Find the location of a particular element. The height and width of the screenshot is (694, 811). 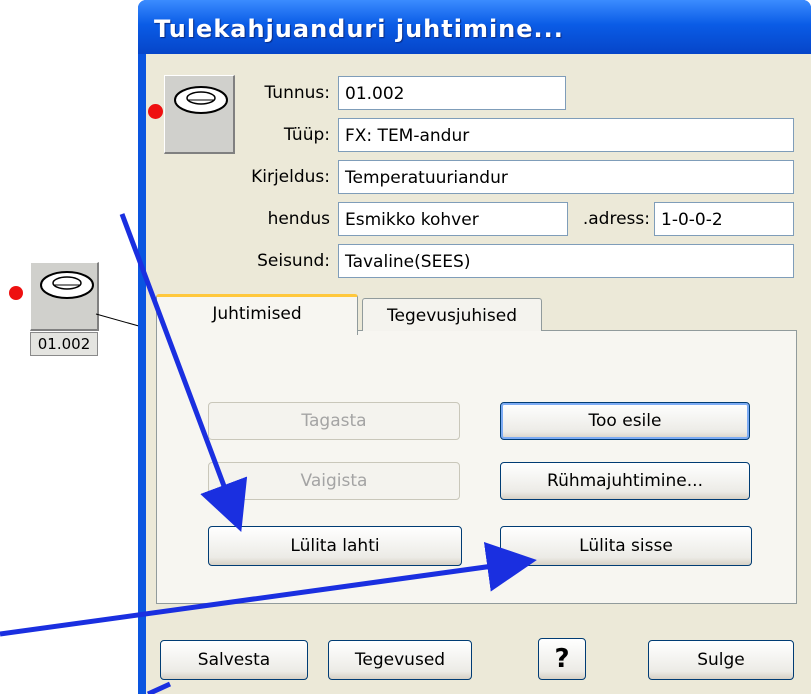

annotation-arrow-lulita-sisse is located at coordinates (268, 589).